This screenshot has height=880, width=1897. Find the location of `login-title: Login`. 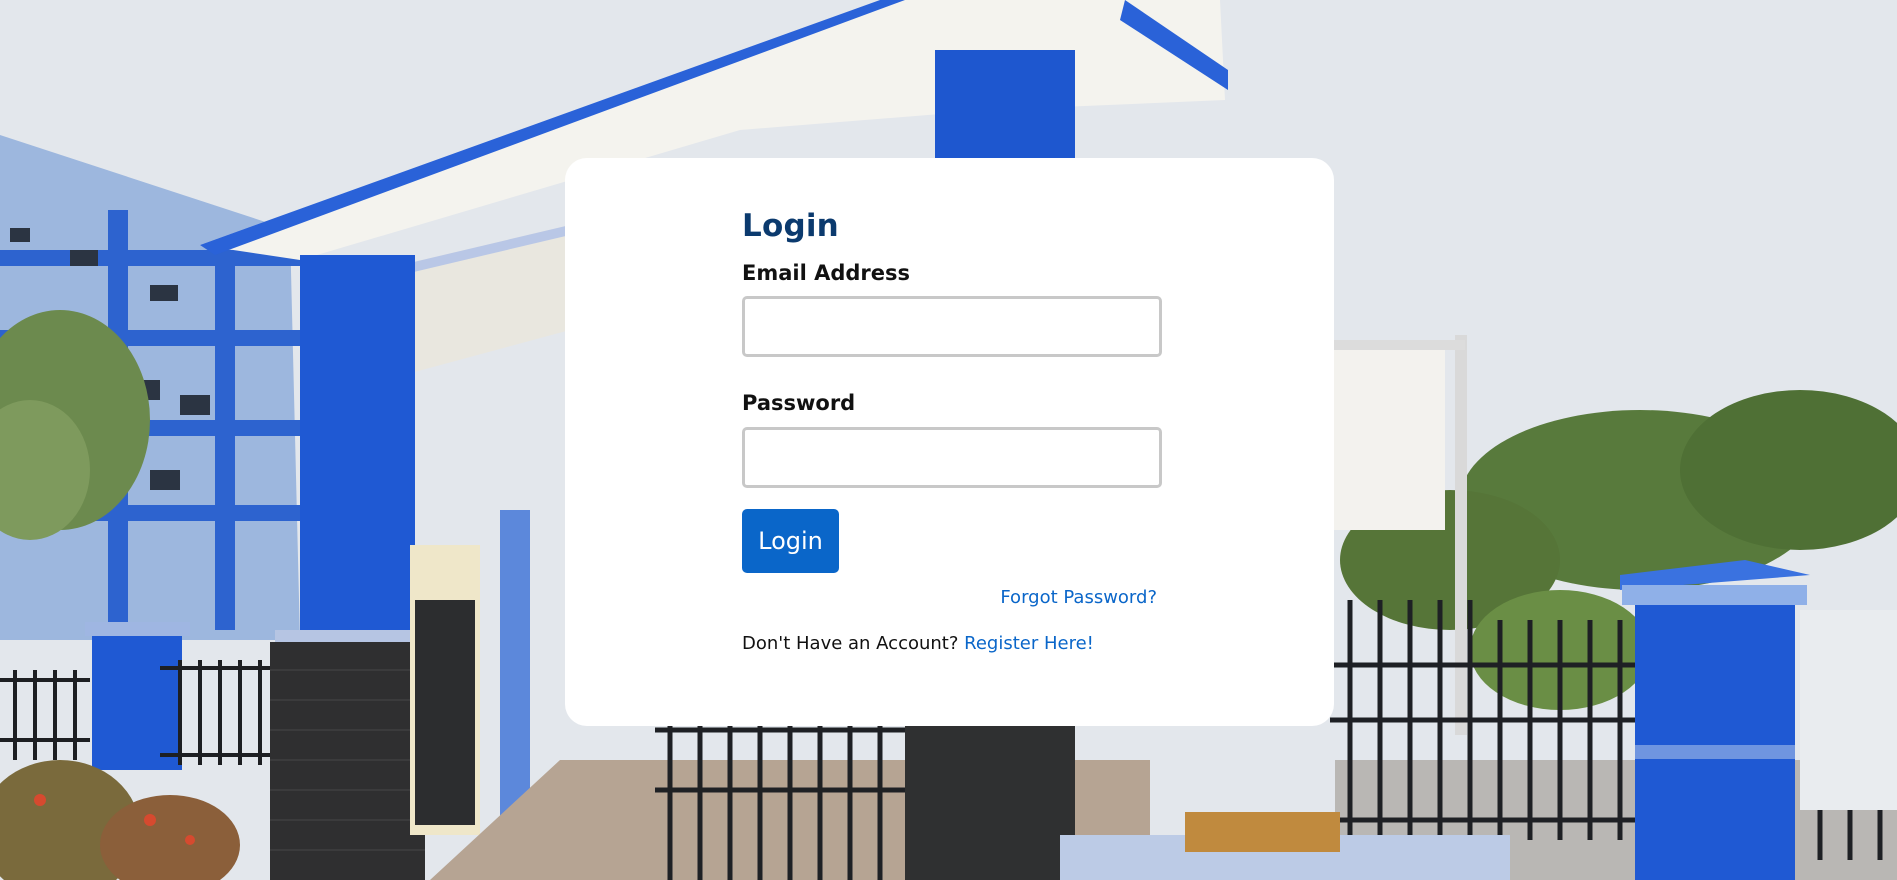

login-title: Login is located at coordinates (790, 226).